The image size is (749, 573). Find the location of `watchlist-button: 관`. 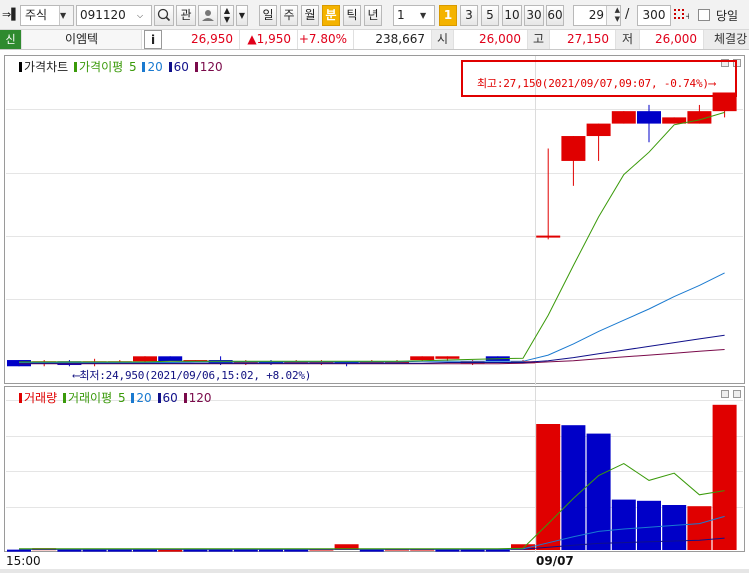

watchlist-button: 관 is located at coordinates (186, 15).